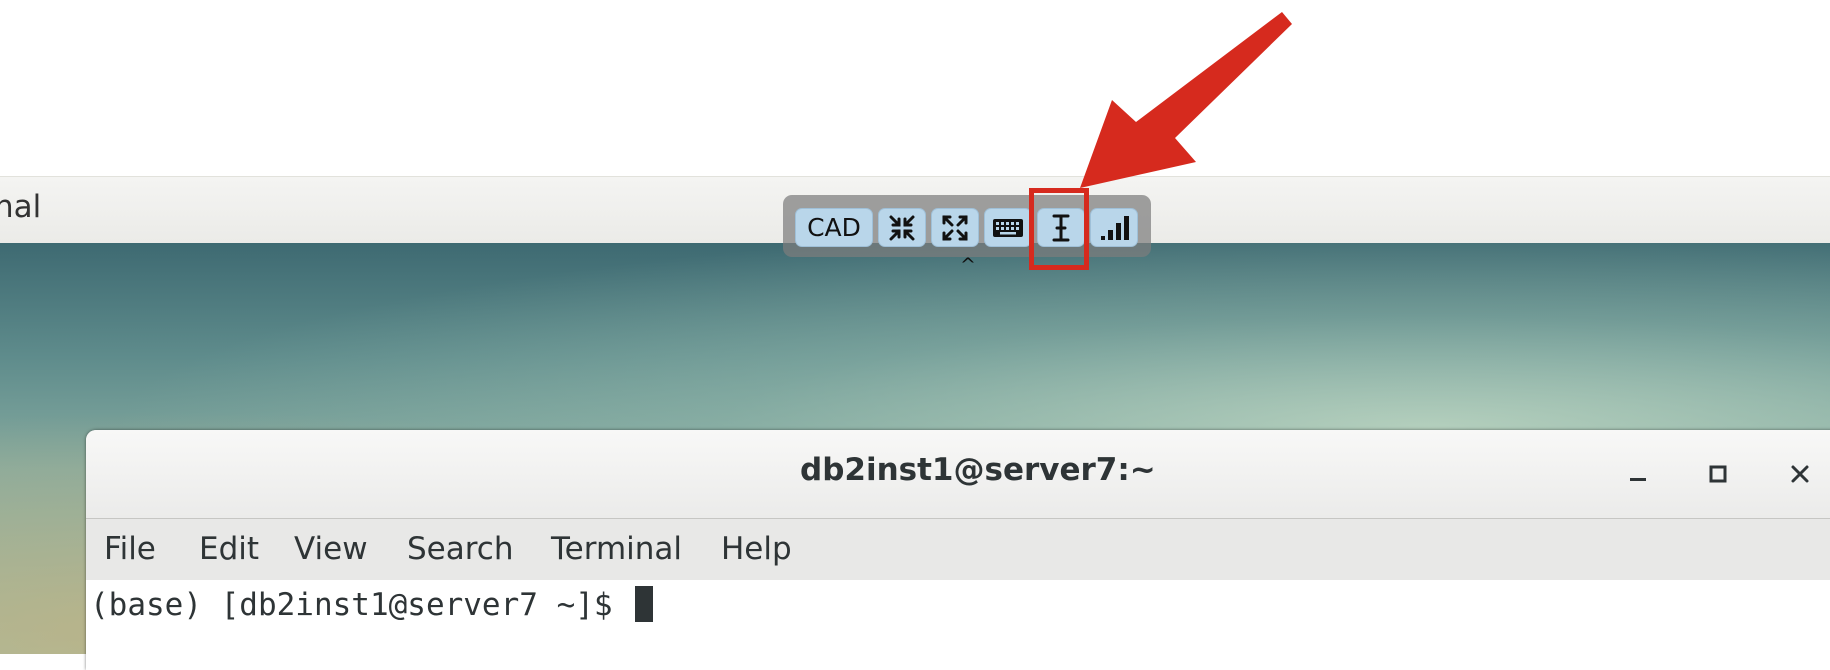 The image size is (1830, 670). Describe the element at coordinates (968, 265) in the screenshot. I see `toolbar-collapse-caret: ^` at that location.